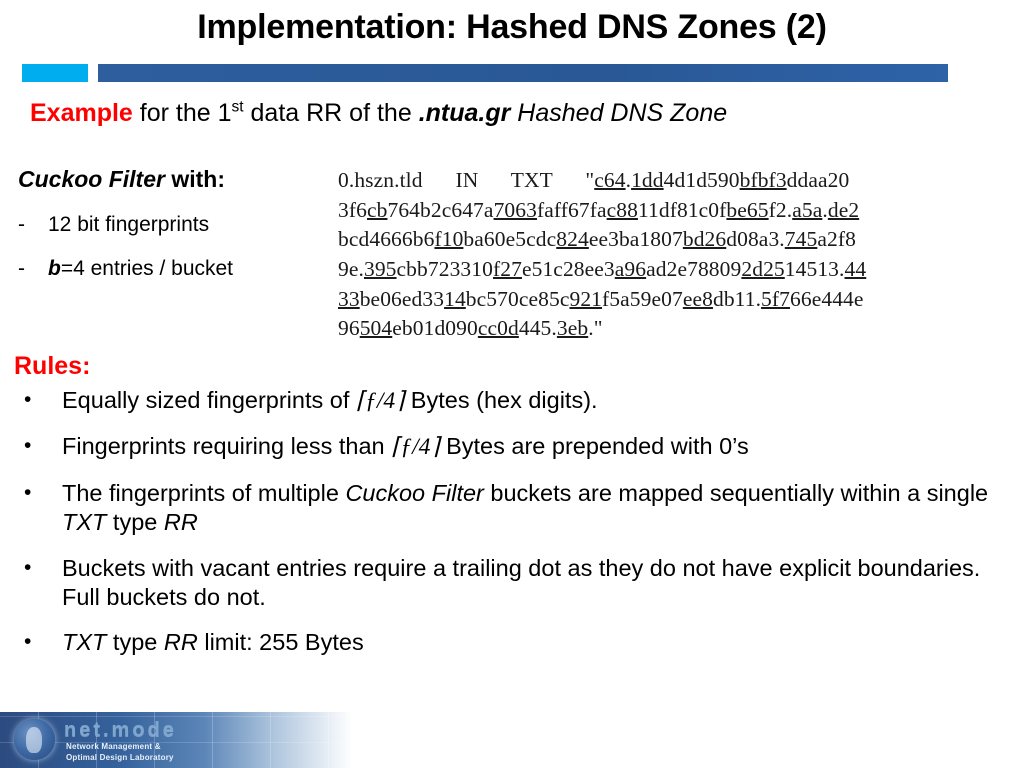  I want to click on cuckoo-filter-heading-italic: Cuckoo Filter, so click(91, 179).